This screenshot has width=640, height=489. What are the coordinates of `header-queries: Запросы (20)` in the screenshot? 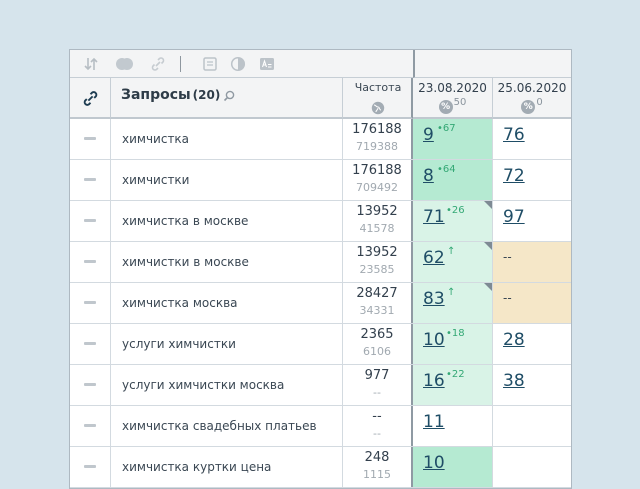 It's located at (227, 98).